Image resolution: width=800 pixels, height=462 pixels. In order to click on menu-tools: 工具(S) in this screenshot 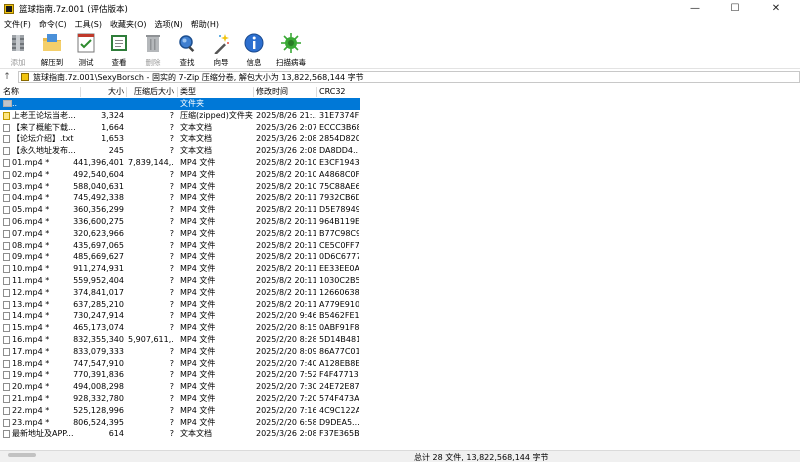, I will do `click(88, 24)`.